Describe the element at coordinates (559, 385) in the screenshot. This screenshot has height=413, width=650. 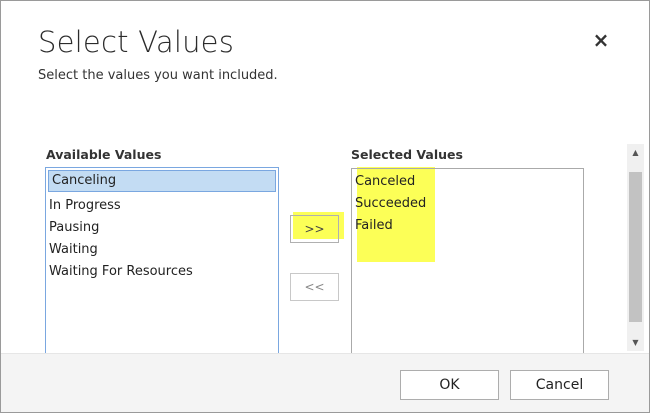
I see `cancel-button: Cancel` at that location.